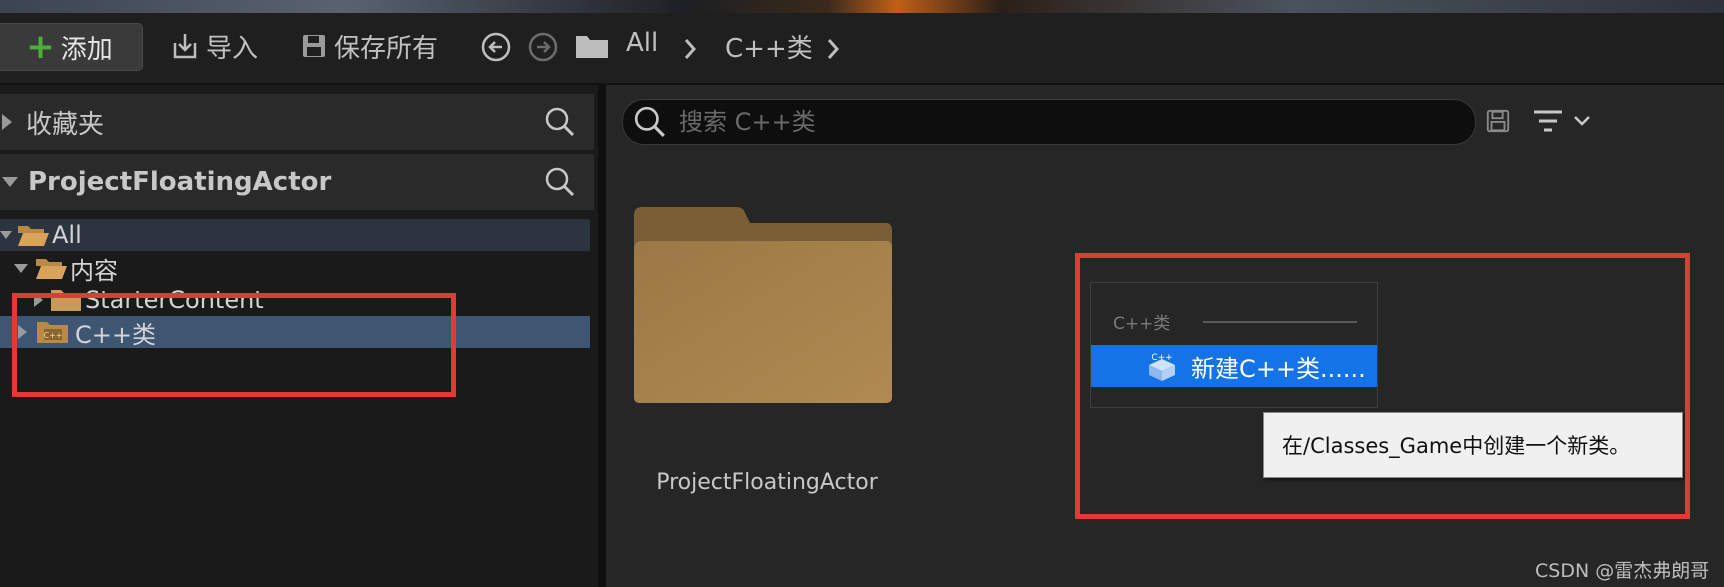 The height and width of the screenshot is (587, 1724). I want to click on annotation-box-tree, so click(234, 345).